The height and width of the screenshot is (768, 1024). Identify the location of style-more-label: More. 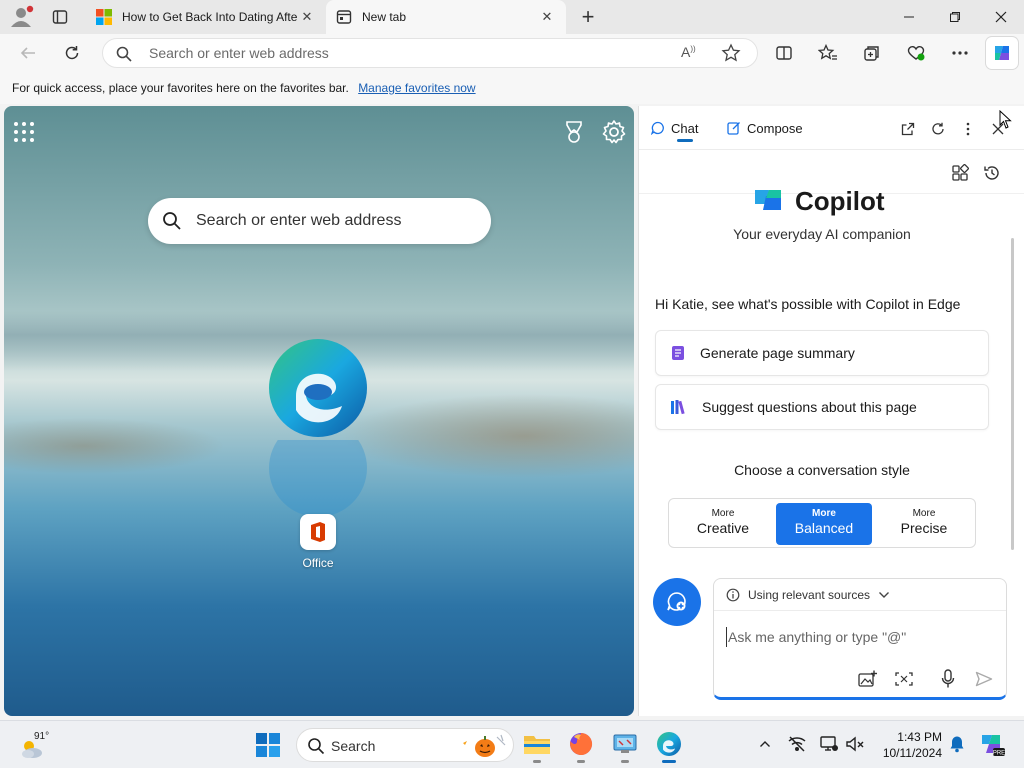
(824, 513).